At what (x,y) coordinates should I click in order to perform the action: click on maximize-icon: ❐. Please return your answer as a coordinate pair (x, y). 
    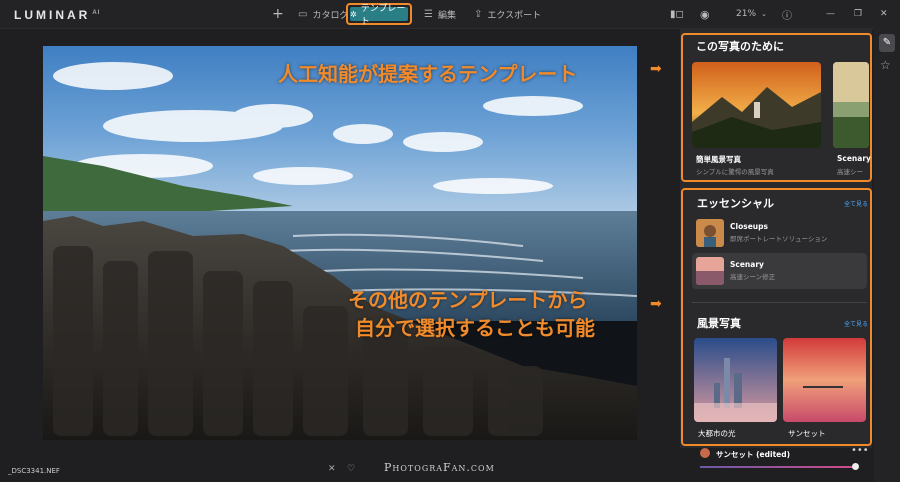
    Looking at the image, I should click on (858, 14).